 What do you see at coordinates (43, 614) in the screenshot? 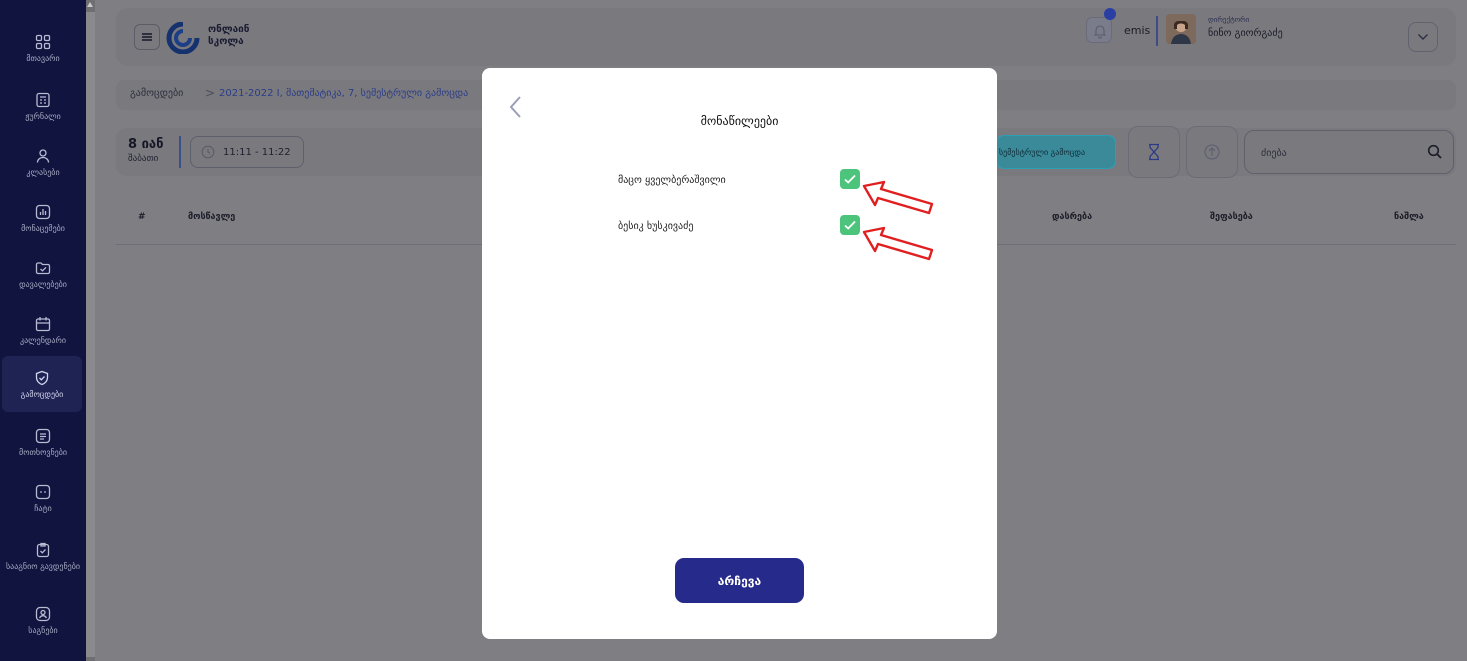
I see `book-icon` at bounding box center [43, 614].